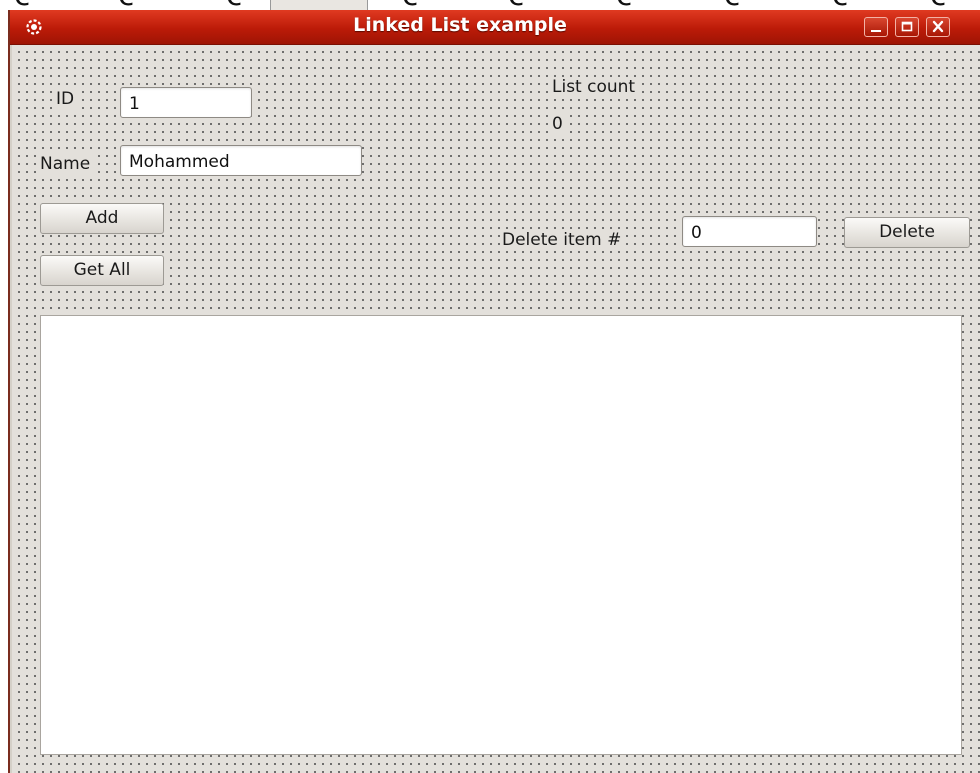  Describe the element at coordinates (186, 102) in the screenshot. I see `id-input` at that location.